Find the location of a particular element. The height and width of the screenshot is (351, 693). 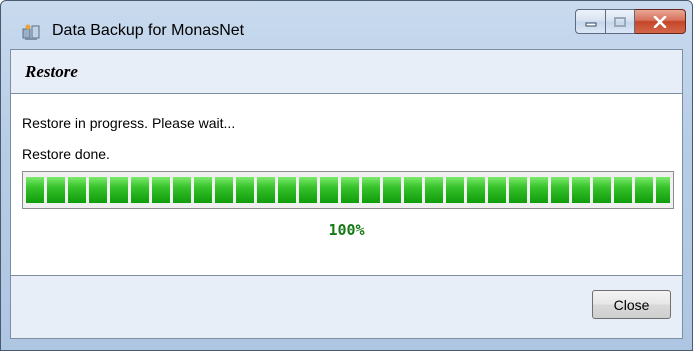

progress-bar is located at coordinates (348, 190).